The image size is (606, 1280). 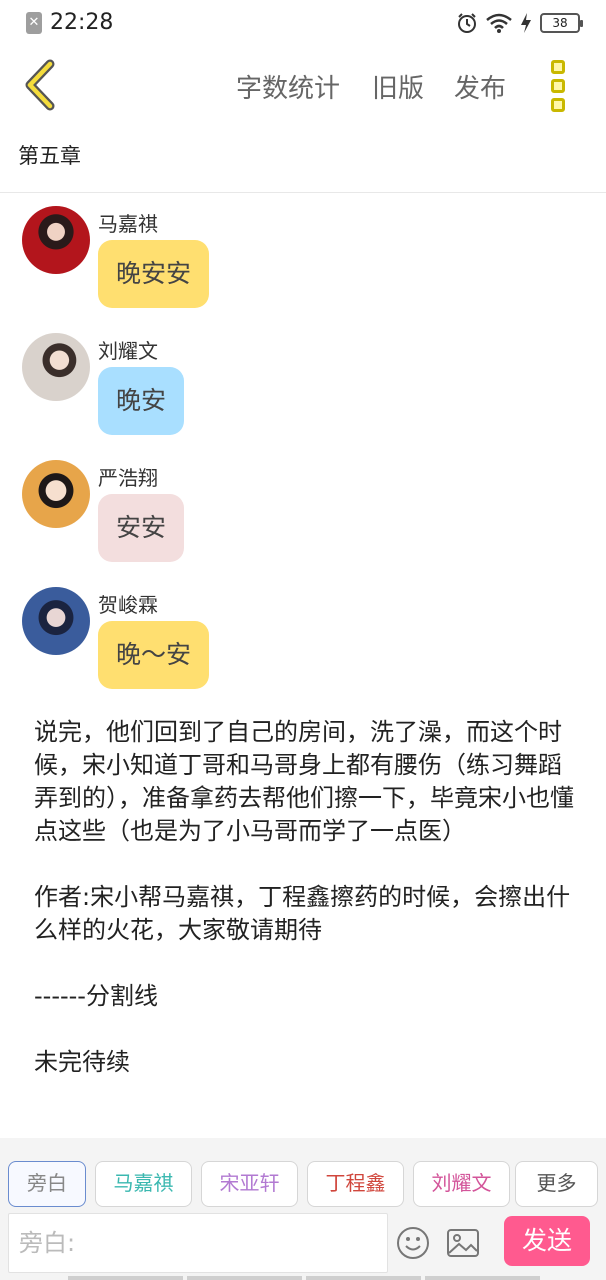 I want to click on charging-icon, so click(x=526, y=23).